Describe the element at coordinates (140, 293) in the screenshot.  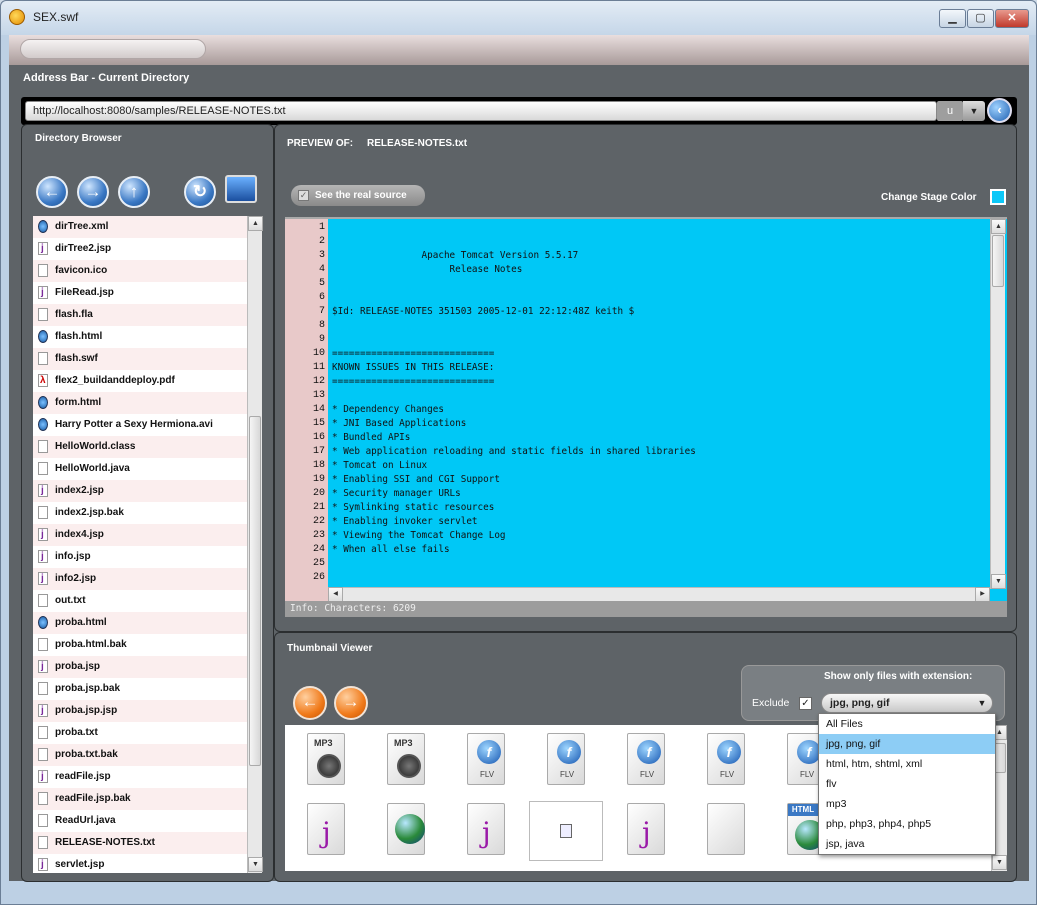
I see `file-list-item: FileRead.jsp` at that location.